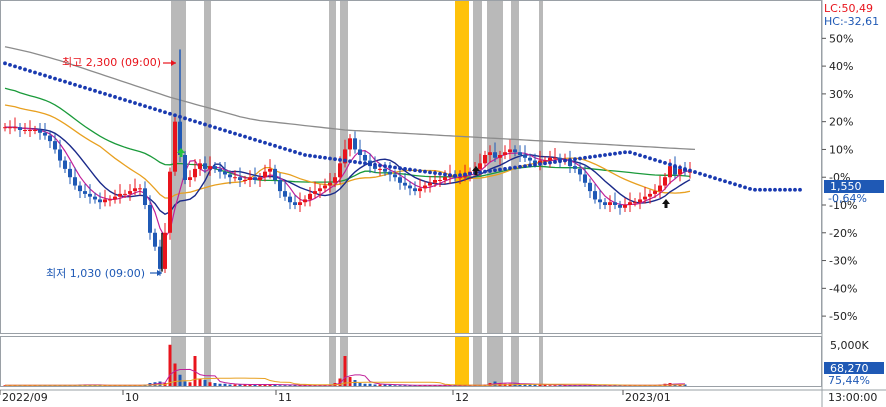 This screenshot has width=886, height=407. What do you see at coordinates (847, 198) in the screenshot?
I see `price-change: -0,64%` at bounding box center [847, 198].